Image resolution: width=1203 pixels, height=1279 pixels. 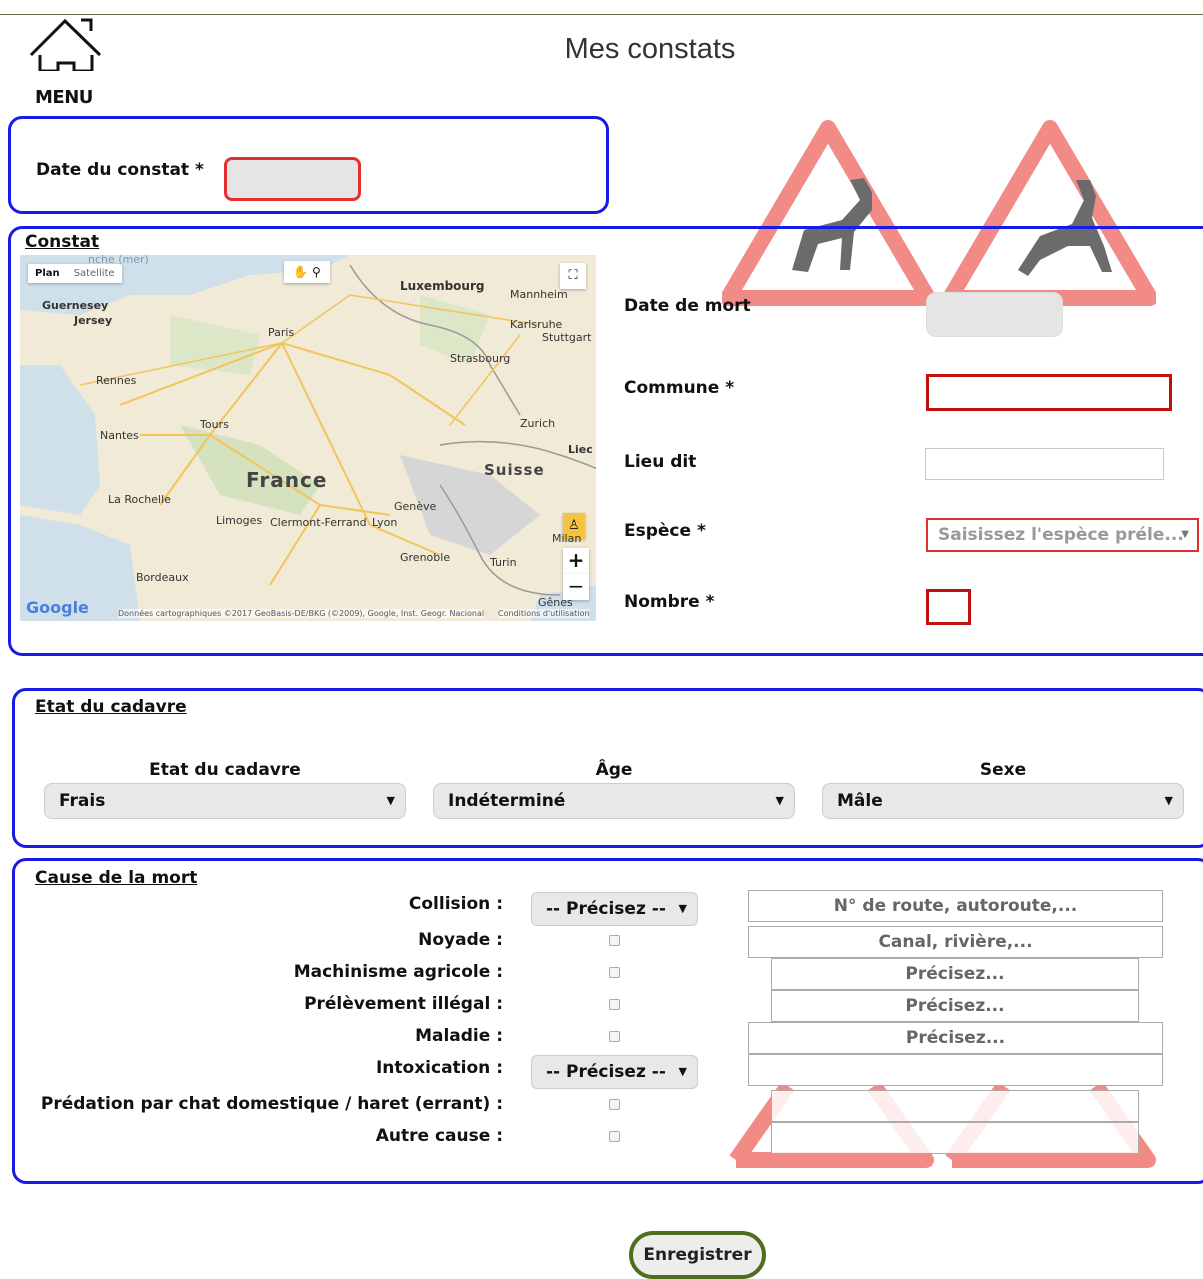 I want to click on prelevement-checkbox, so click(x=614, y=1004).